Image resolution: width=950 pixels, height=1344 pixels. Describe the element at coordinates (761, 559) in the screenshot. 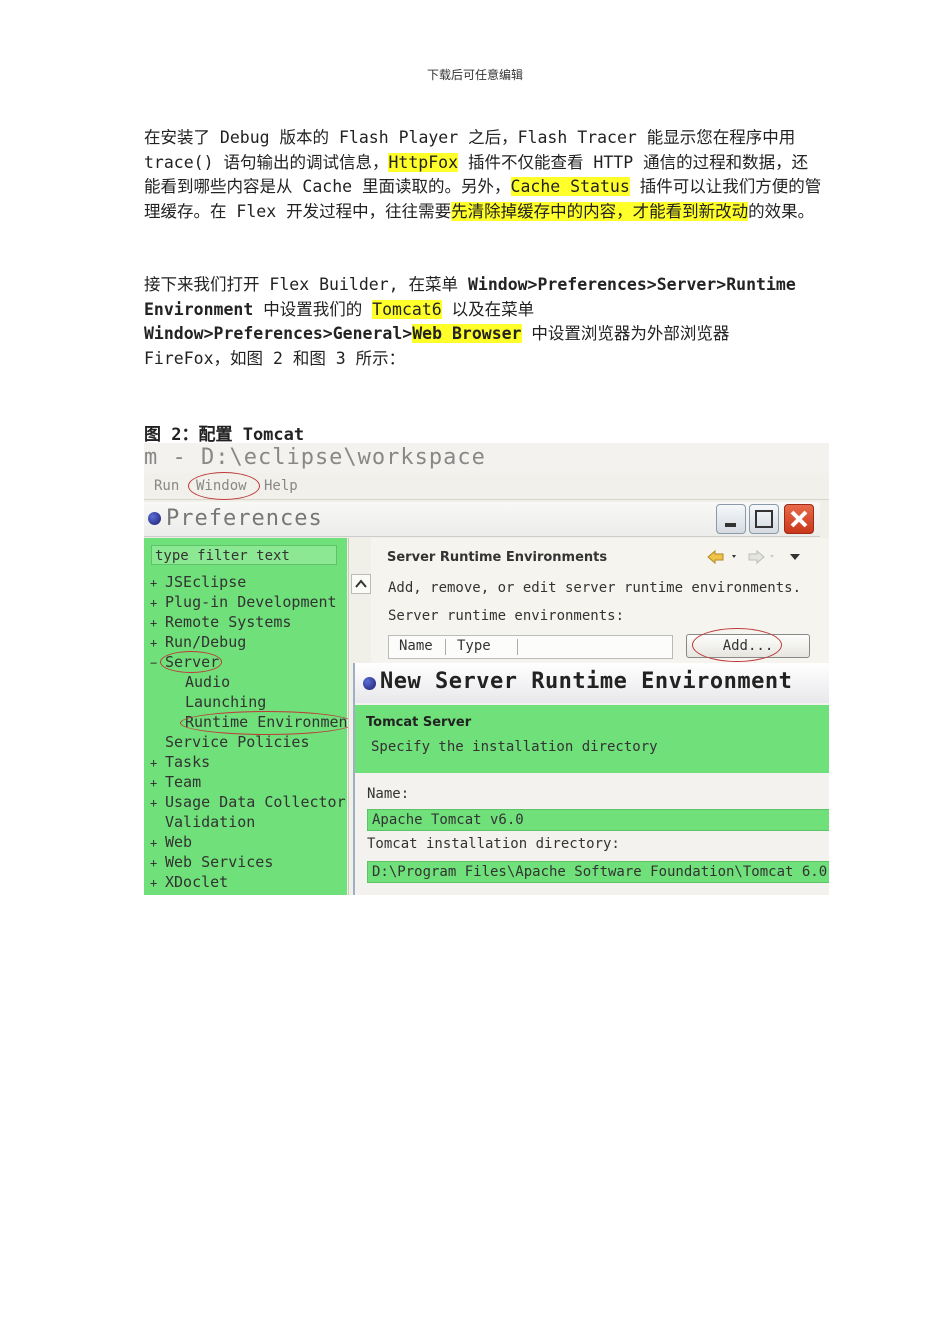

I see `nav-arrows-icon` at that location.